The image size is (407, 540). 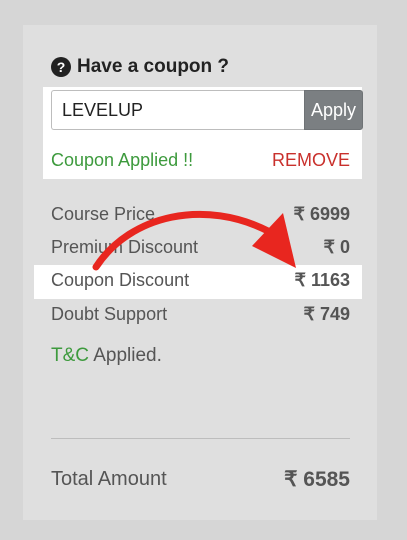 I want to click on line-label: Coupon Discount, so click(x=120, y=279).